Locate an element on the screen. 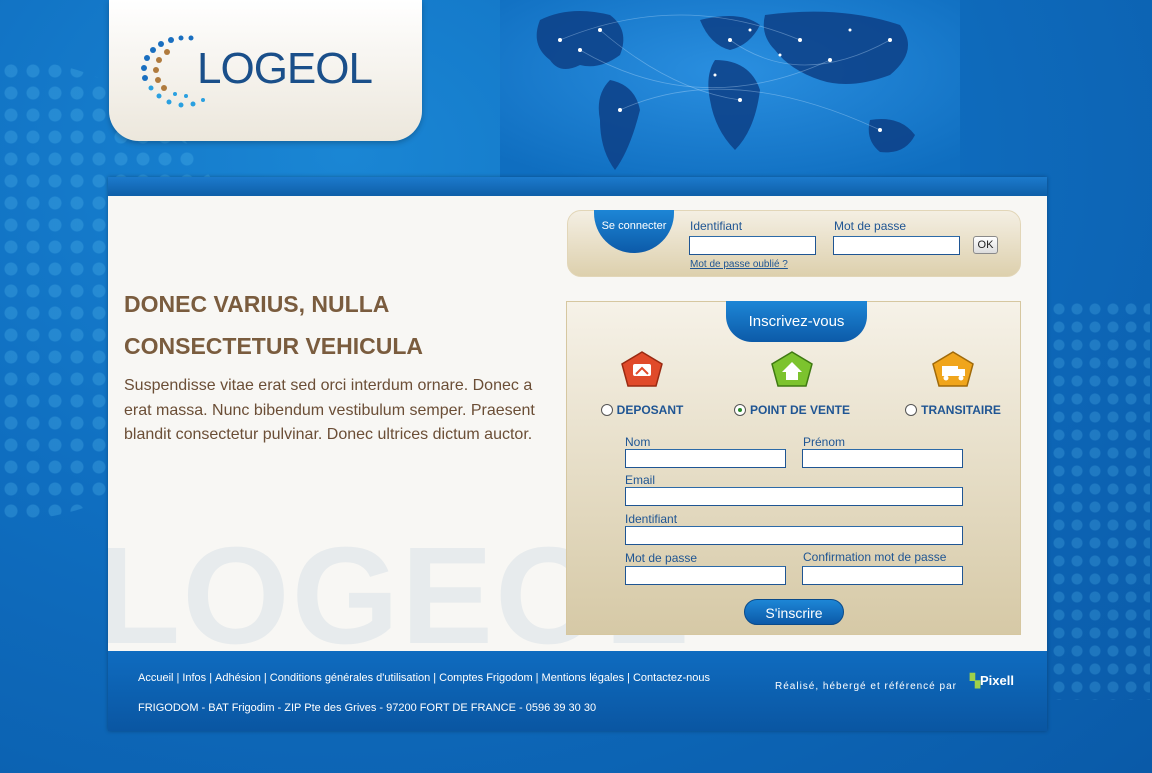 The height and width of the screenshot is (773, 1152). role-transitaire-option: TRANSITAIRE is located at coordinates (953, 410).